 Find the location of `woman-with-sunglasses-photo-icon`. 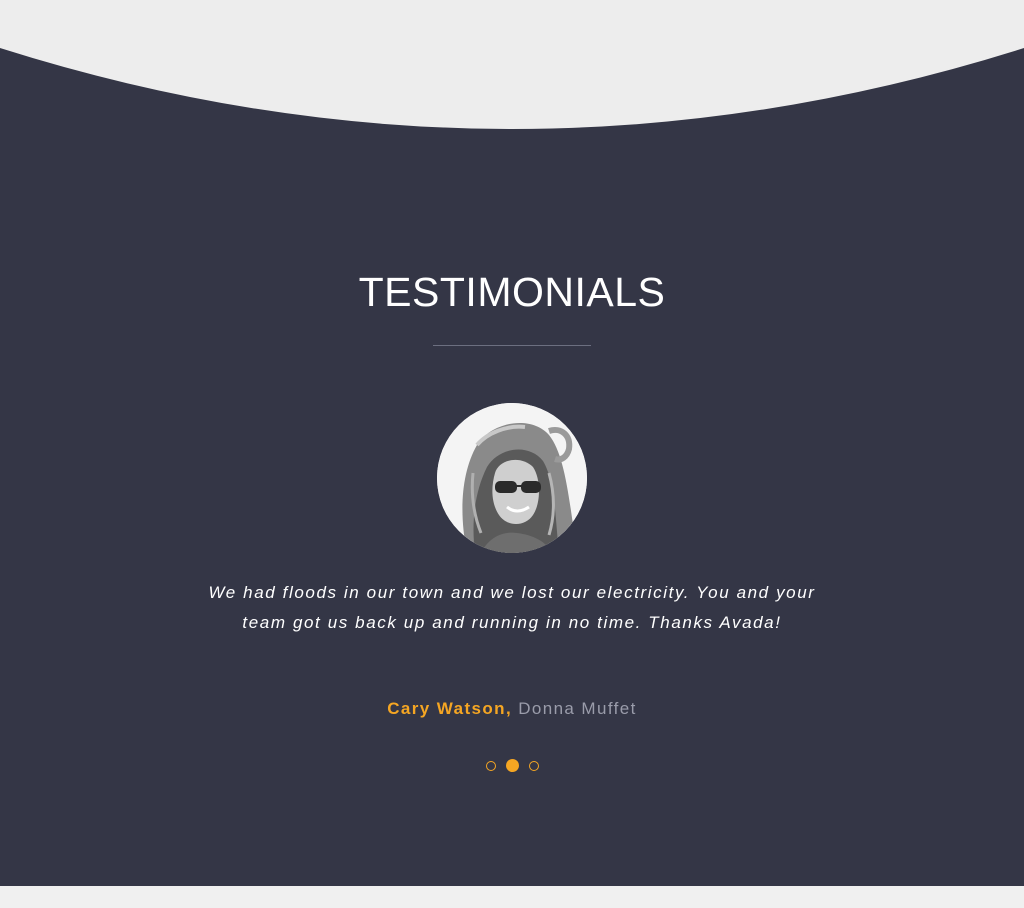

woman-with-sunglasses-photo-icon is located at coordinates (512, 478).